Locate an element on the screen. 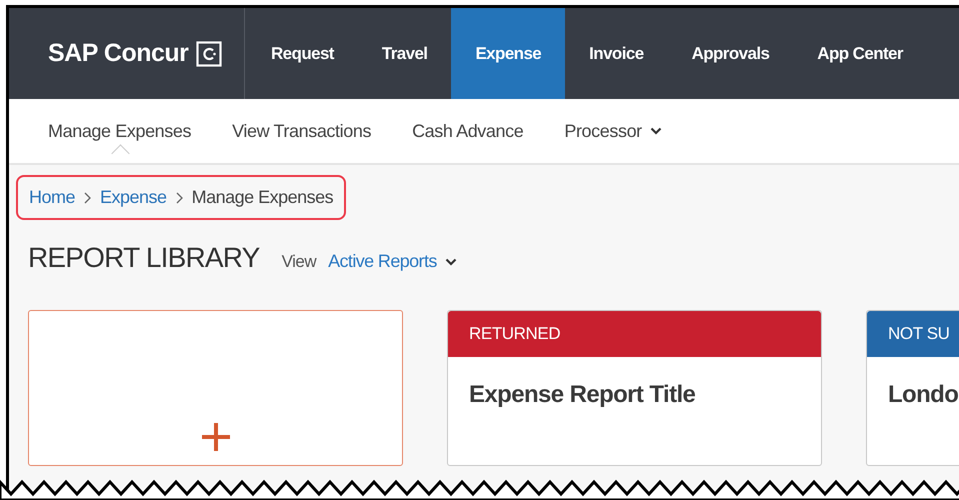 This screenshot has height=500, width=959. logo-text: SAP Concur is located at coordinates (118, 53).